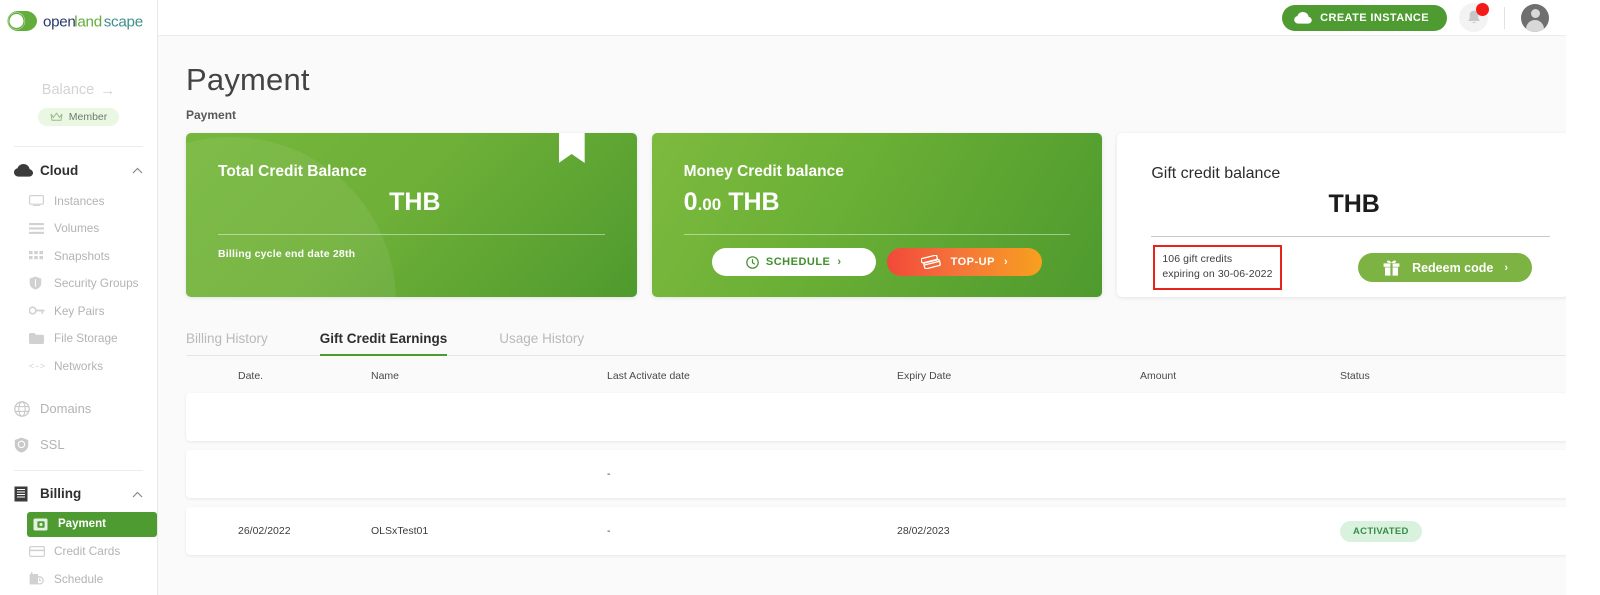  Describe the element at coordinates (930, 262) in the screenshot. I see `credit-card-stack-icon` at that location.